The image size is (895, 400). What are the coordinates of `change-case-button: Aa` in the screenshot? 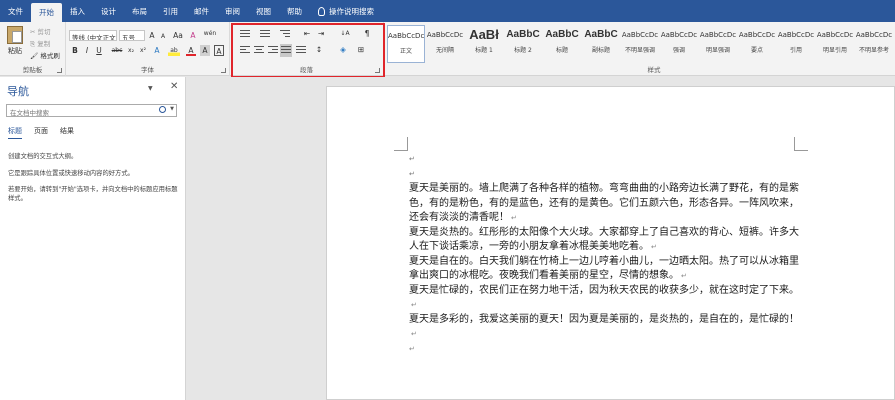 It's located at (178, 35).